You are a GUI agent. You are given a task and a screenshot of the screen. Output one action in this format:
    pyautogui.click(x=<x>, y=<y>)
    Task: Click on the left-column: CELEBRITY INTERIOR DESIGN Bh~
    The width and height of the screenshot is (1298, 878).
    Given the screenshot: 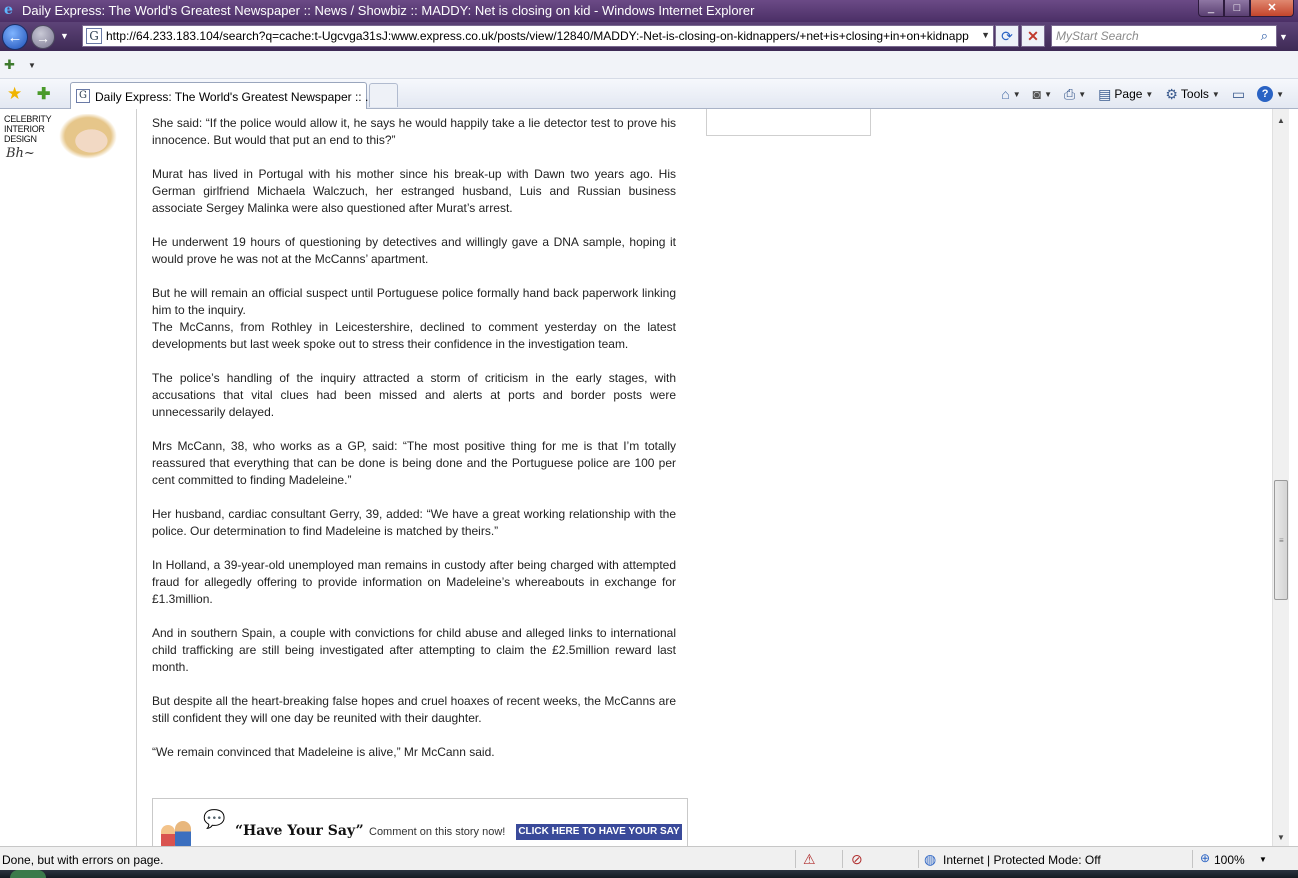 What is the action you would take?
    pyautogui.click(x=68, y=477)
    